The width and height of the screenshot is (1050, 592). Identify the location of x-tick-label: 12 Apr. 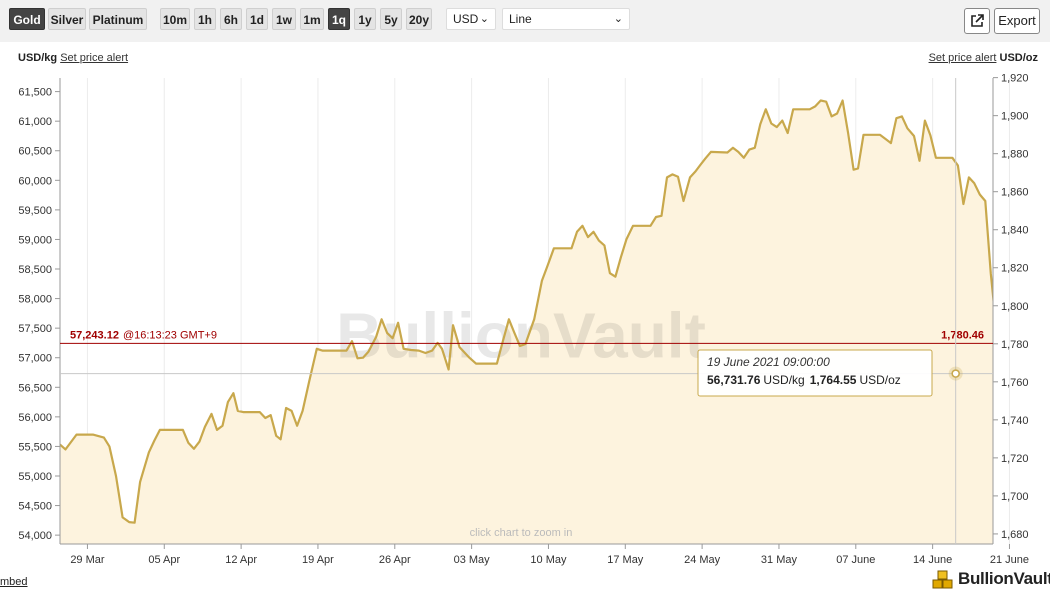
(241, 560).